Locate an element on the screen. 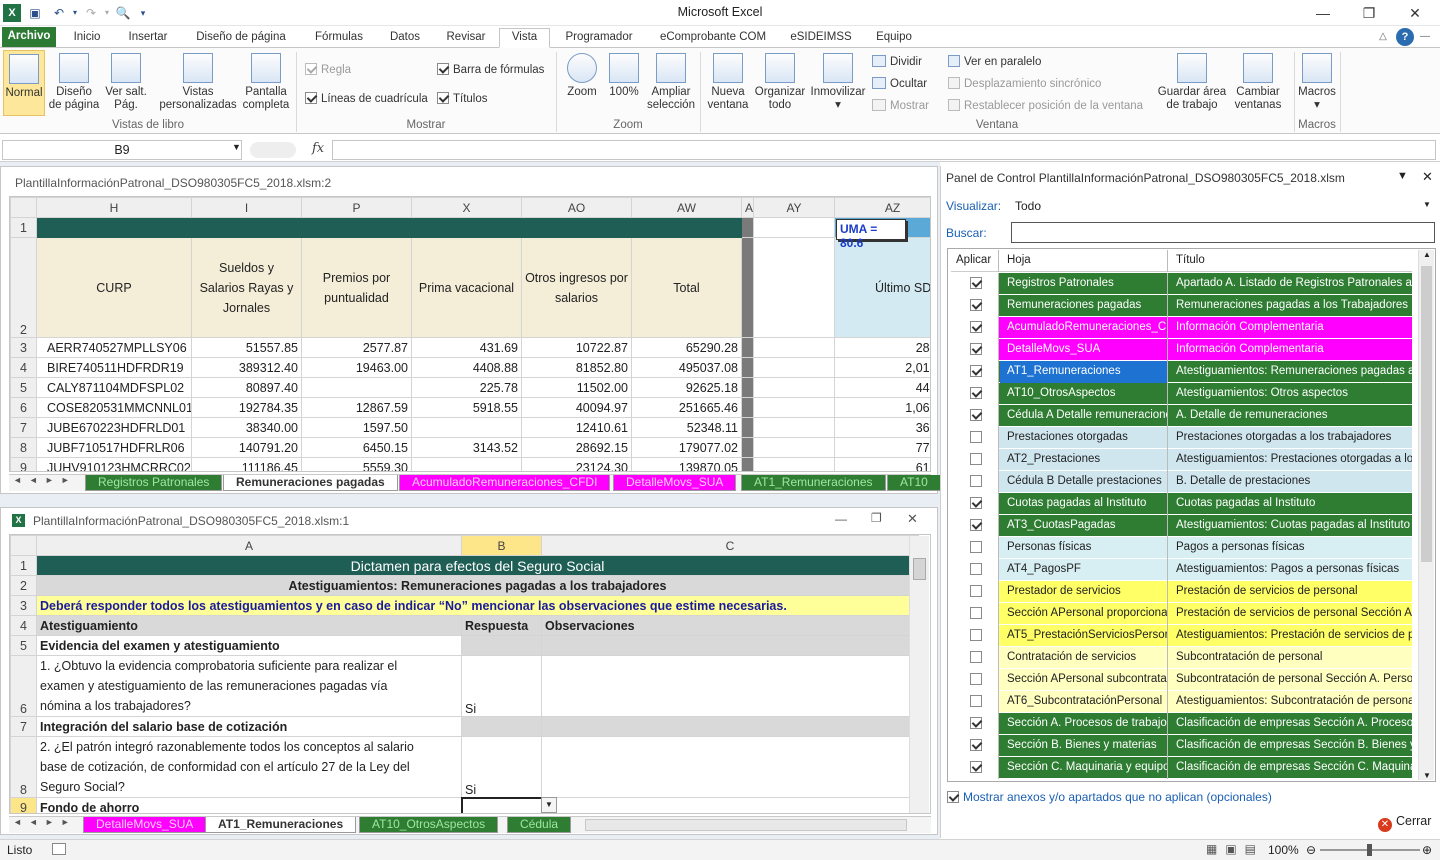 The image size is (1440, 860). sheet-tab: AT1_Remuneraciones is located at coordinates (813, 483).